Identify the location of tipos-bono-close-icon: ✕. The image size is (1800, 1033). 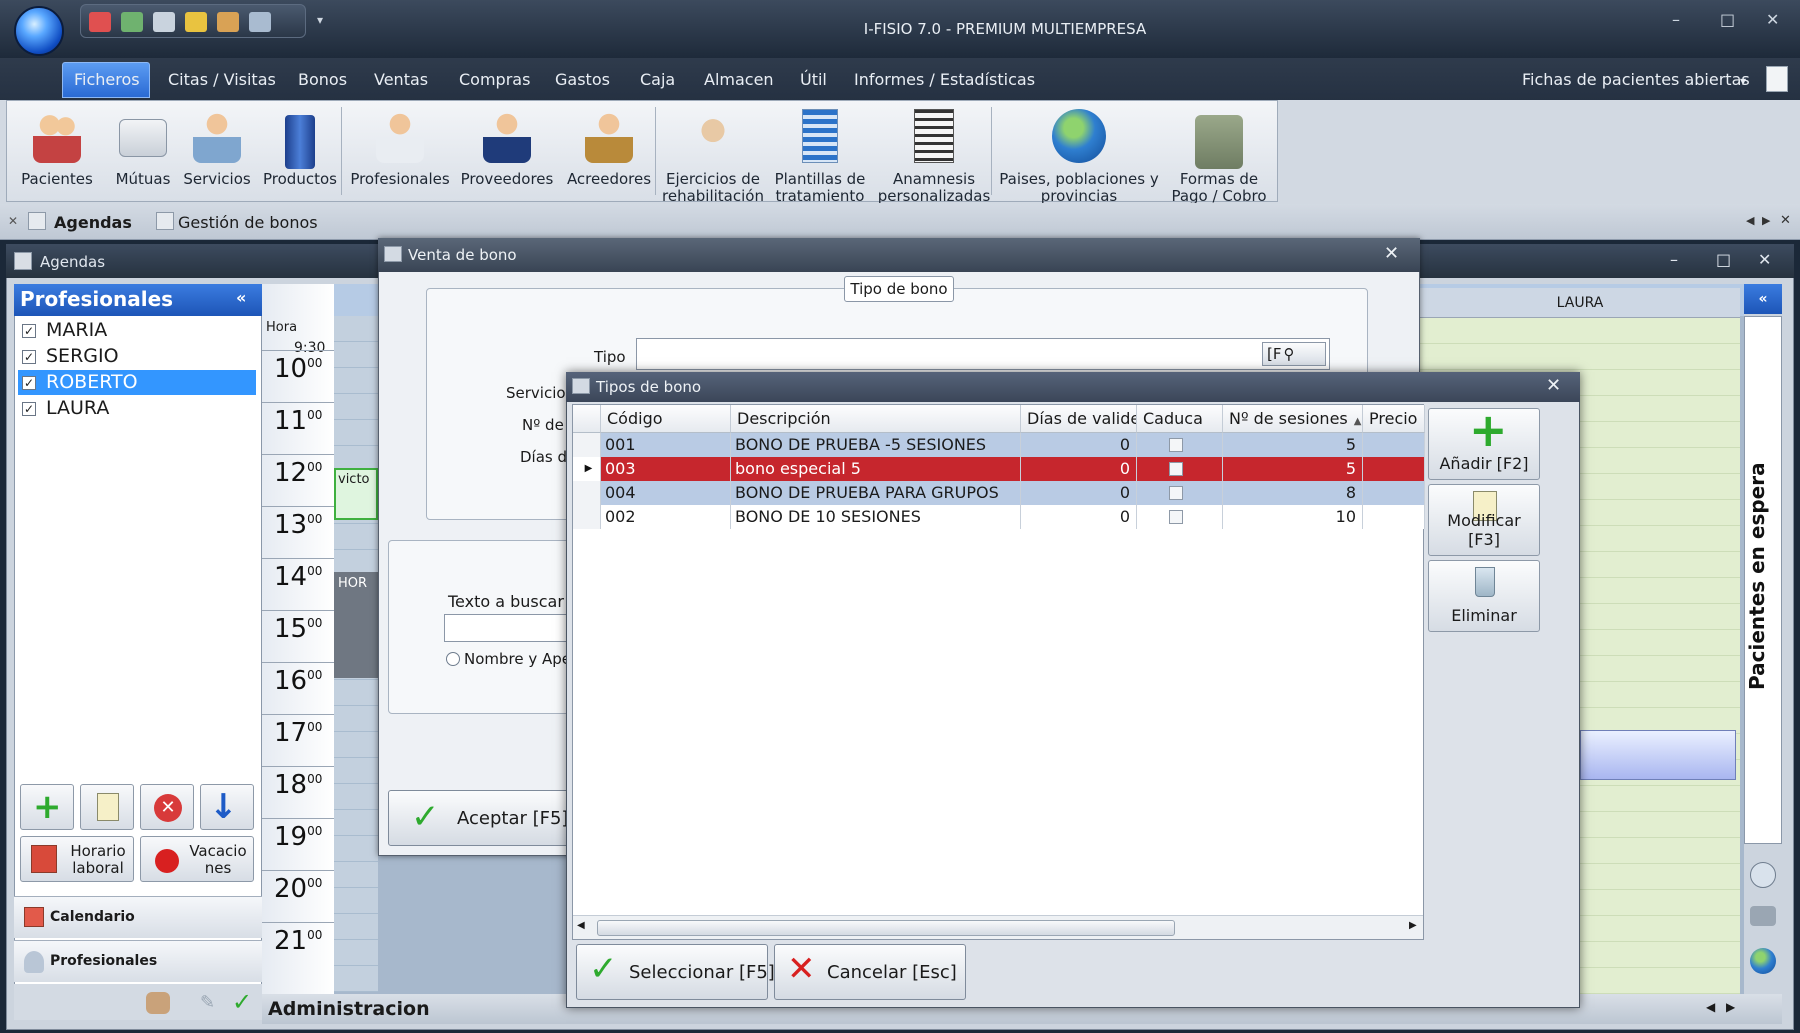
(1553, 385).